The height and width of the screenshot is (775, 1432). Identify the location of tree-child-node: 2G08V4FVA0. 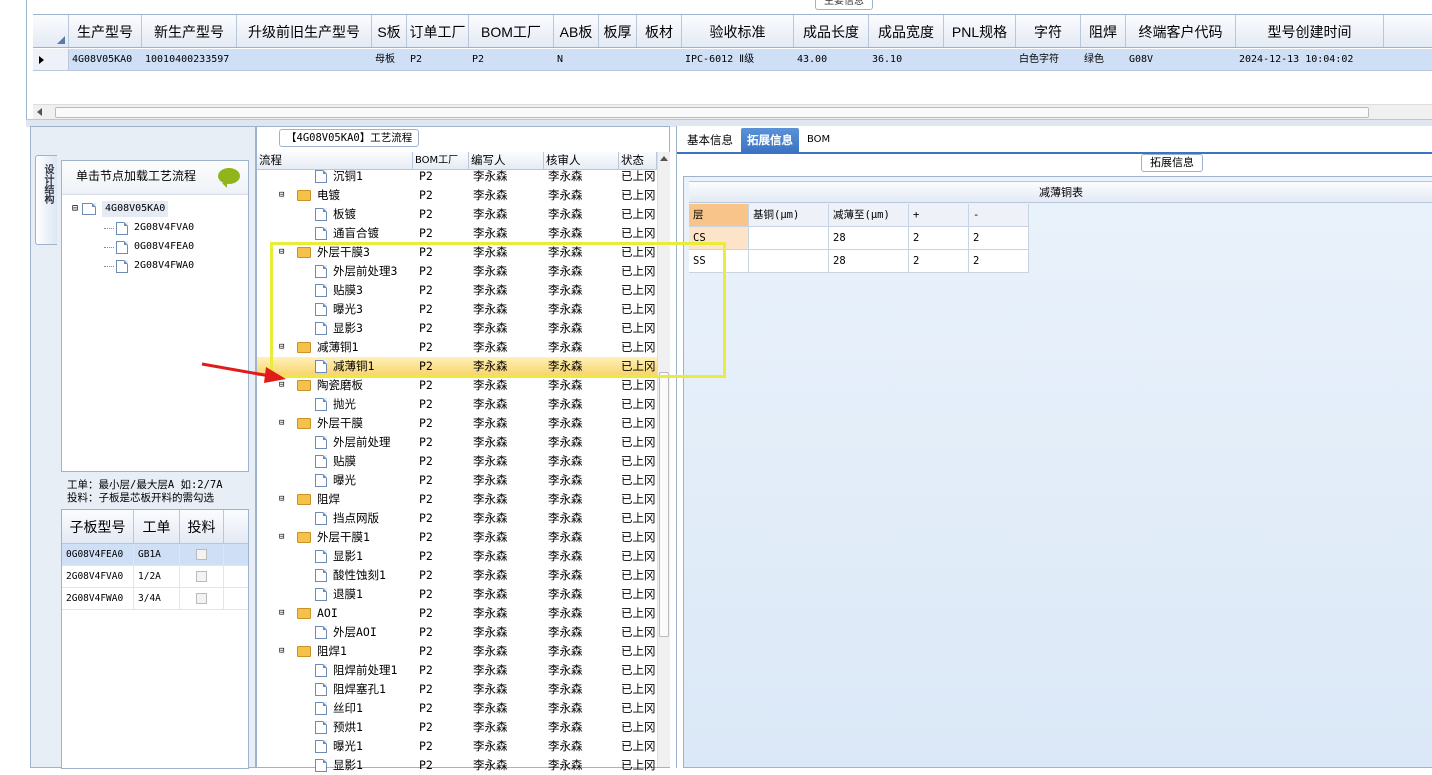
(149, 228).